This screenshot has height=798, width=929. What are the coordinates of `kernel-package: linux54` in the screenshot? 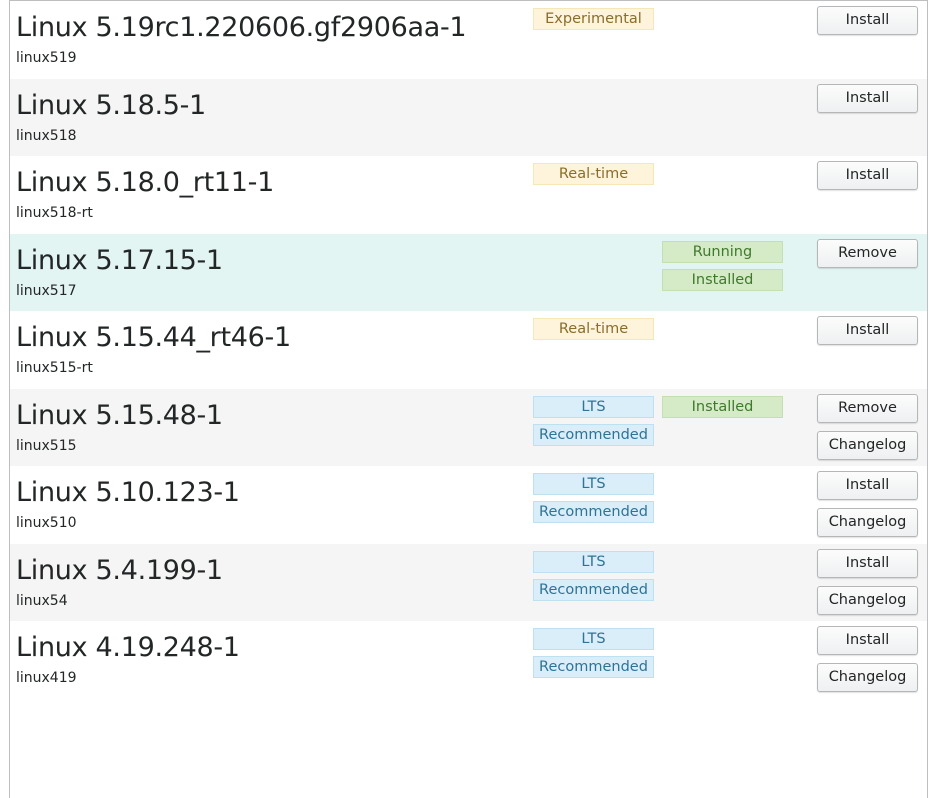 It's located at (42, 600).